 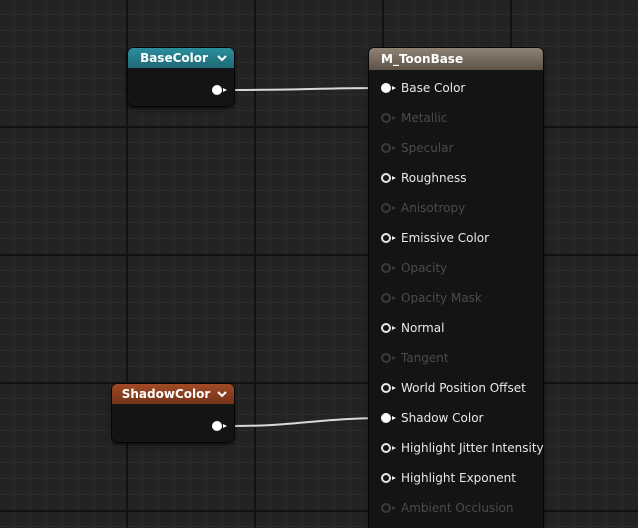 I want to click on material-input-row: Metallic, so click(x=456, y=118).